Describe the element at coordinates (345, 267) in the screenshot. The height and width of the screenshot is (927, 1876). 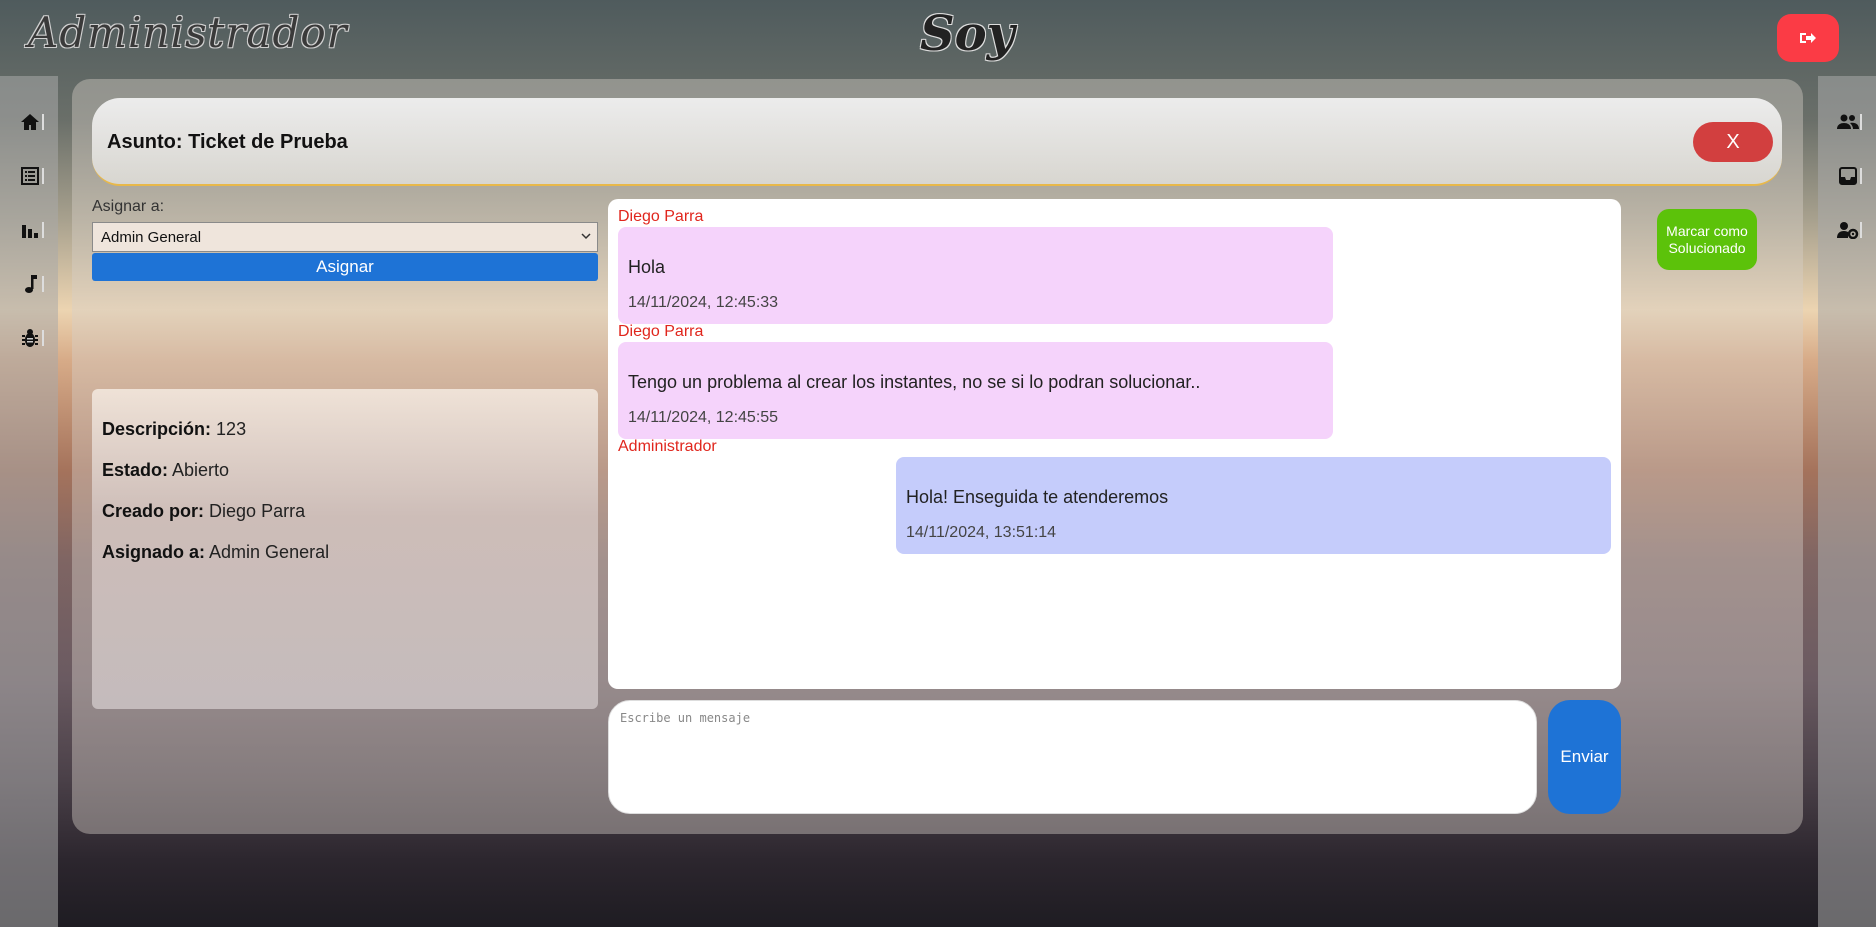
I see `assign-button: Asignar` at that location.